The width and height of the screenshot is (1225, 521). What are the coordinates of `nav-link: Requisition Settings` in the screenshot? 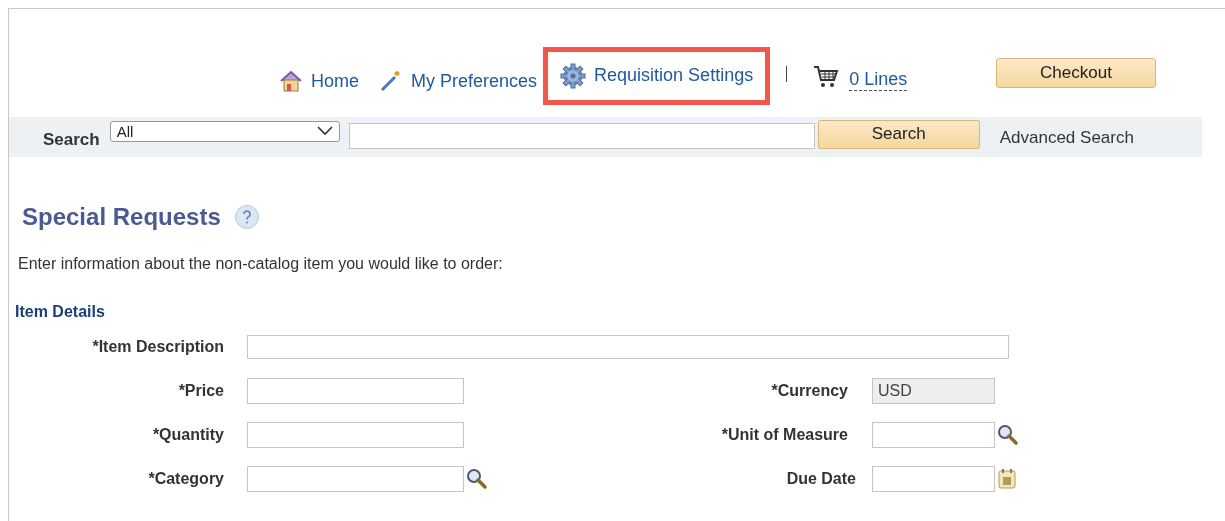 It's located at (657, 75).